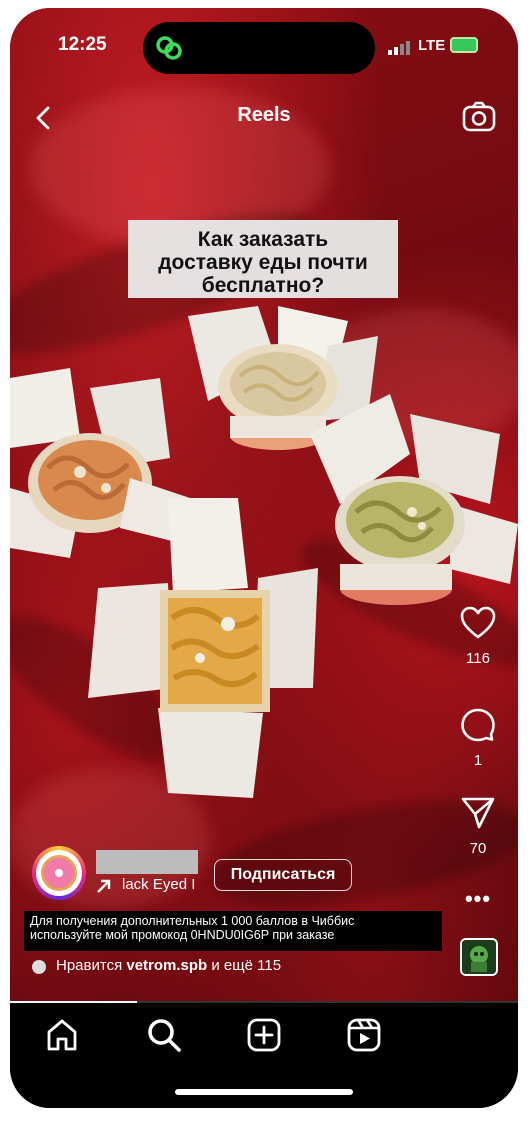  Describe the element at coordinates (82, 44) in the screenshot. I see `clock: 12:25` at that location.